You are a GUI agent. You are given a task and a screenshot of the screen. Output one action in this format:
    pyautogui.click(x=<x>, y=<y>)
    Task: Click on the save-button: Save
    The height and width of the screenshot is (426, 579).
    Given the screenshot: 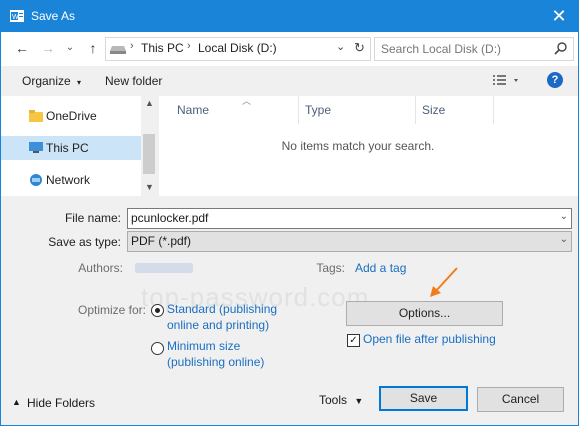 What is the action you would take?
    pyautogui.click(x=423, y=398)
    